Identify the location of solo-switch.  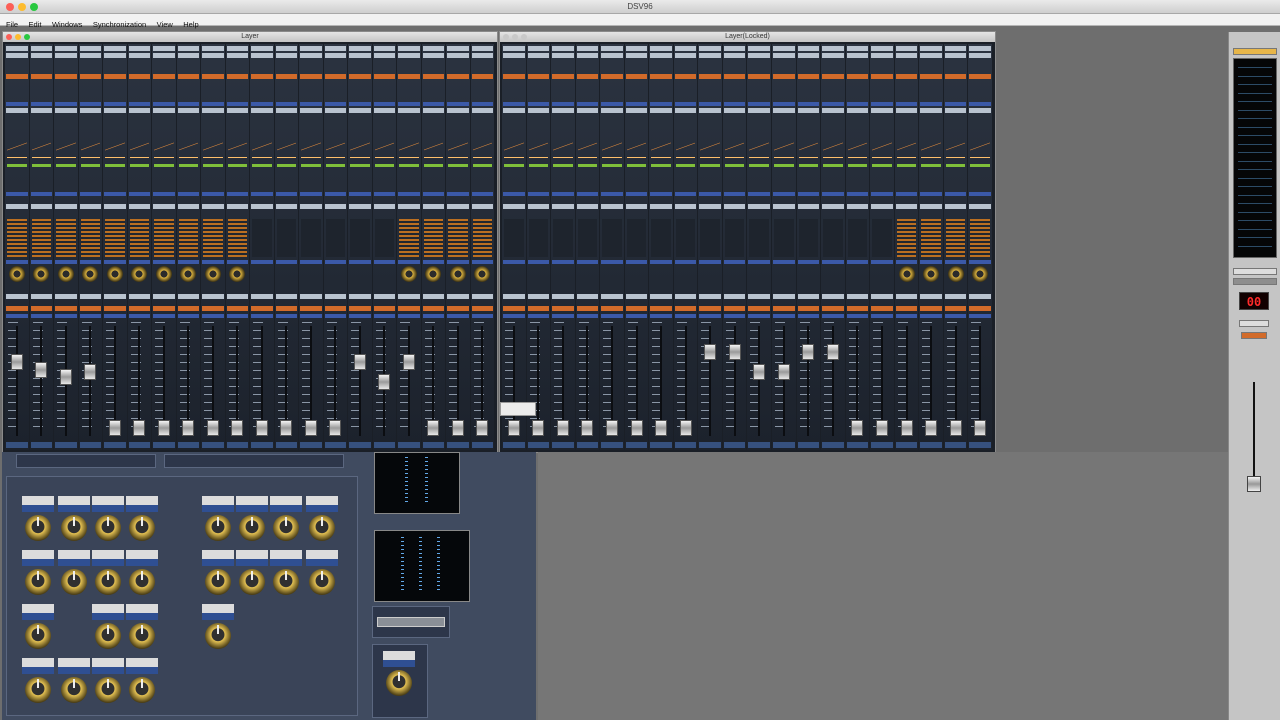
(411, 622).